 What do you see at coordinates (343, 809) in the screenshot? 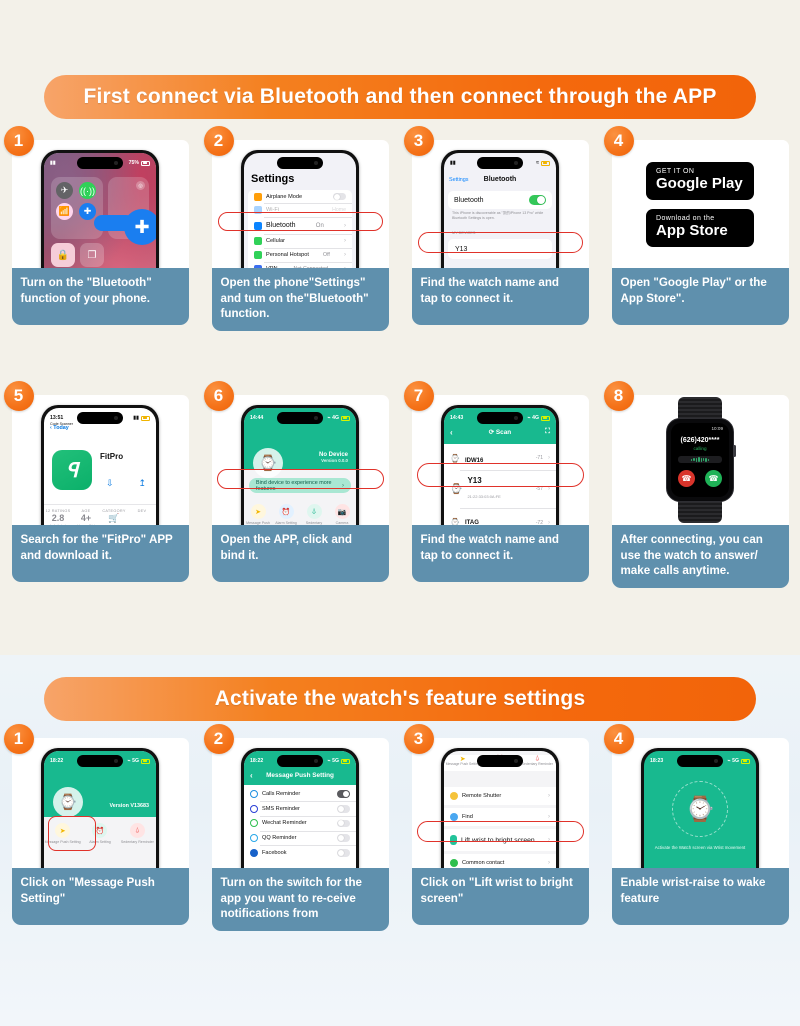
I see `sms-toggle` at bounding box center [343, 809].